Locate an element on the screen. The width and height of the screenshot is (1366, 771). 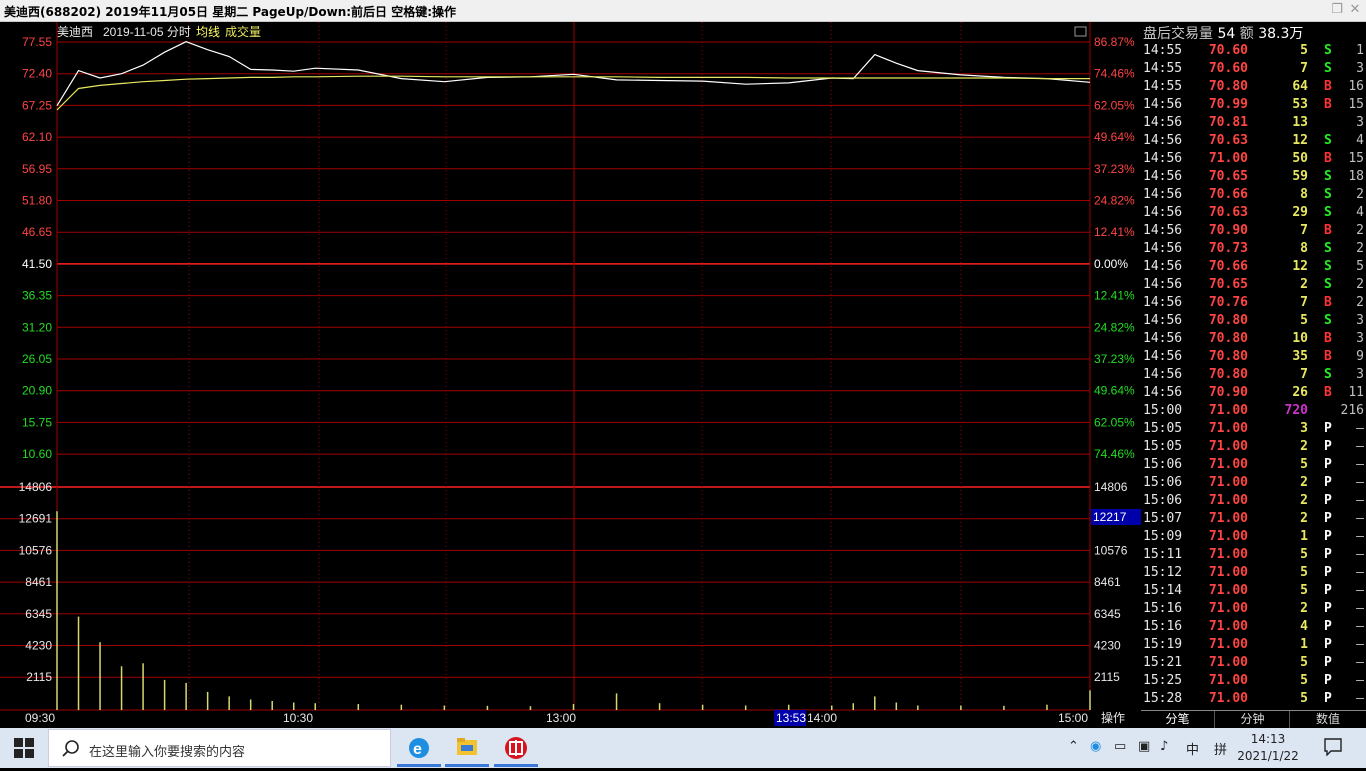
chart-vol-label: 成交量 is located at coordinates (243, 31).